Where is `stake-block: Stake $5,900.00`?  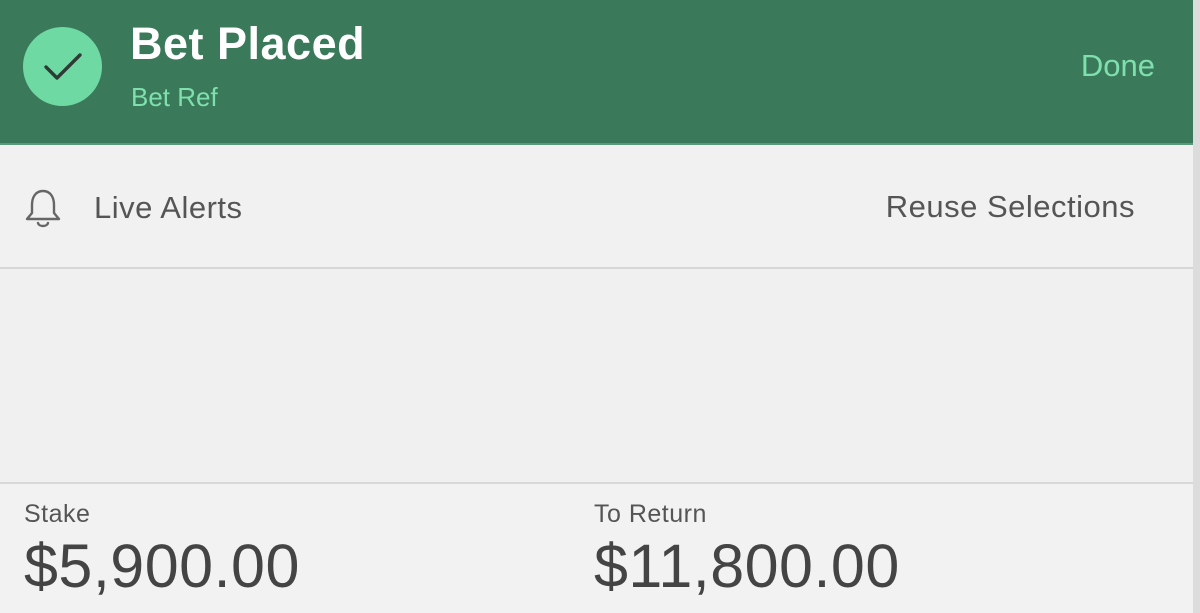
stake-block: Stake $5,900.00 is located at coordinates (162, 550).